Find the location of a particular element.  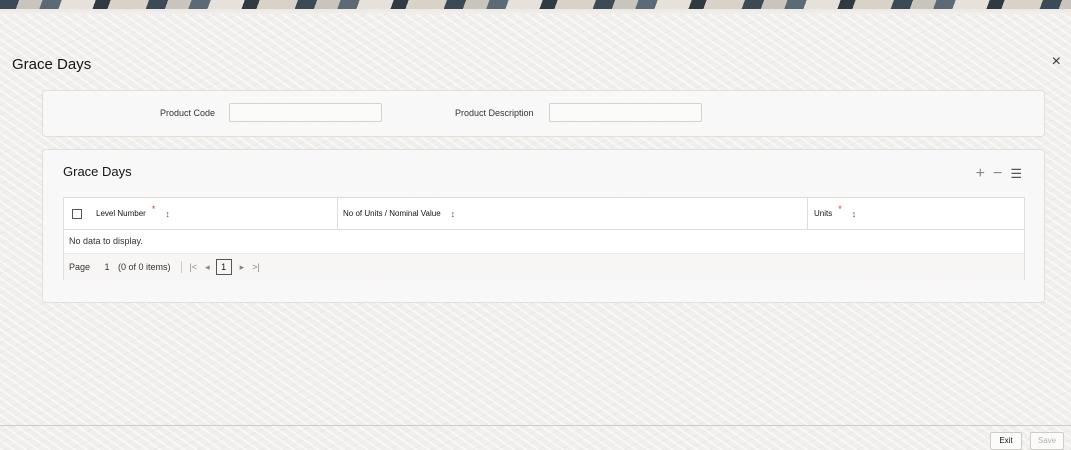

close-icon: × is located at coordinates (1056, 62).